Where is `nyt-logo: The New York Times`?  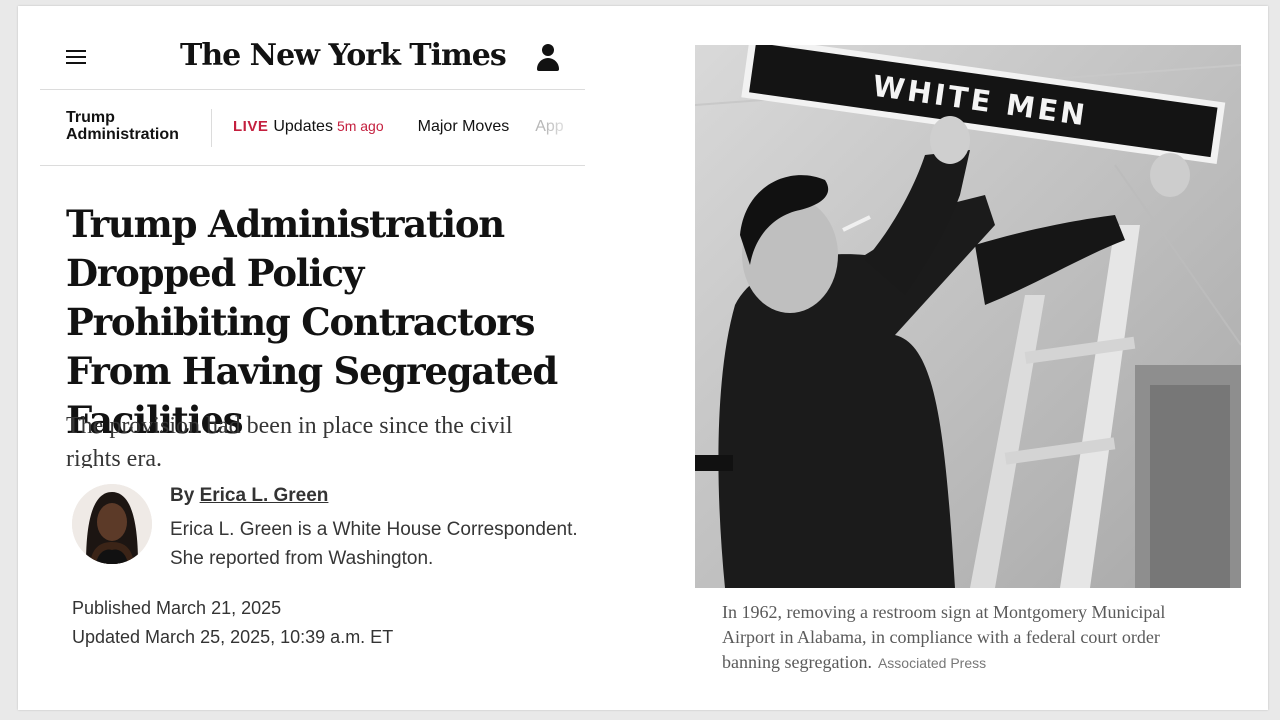 nyt-logo: The New York Times is located at coordinates (343, 55).